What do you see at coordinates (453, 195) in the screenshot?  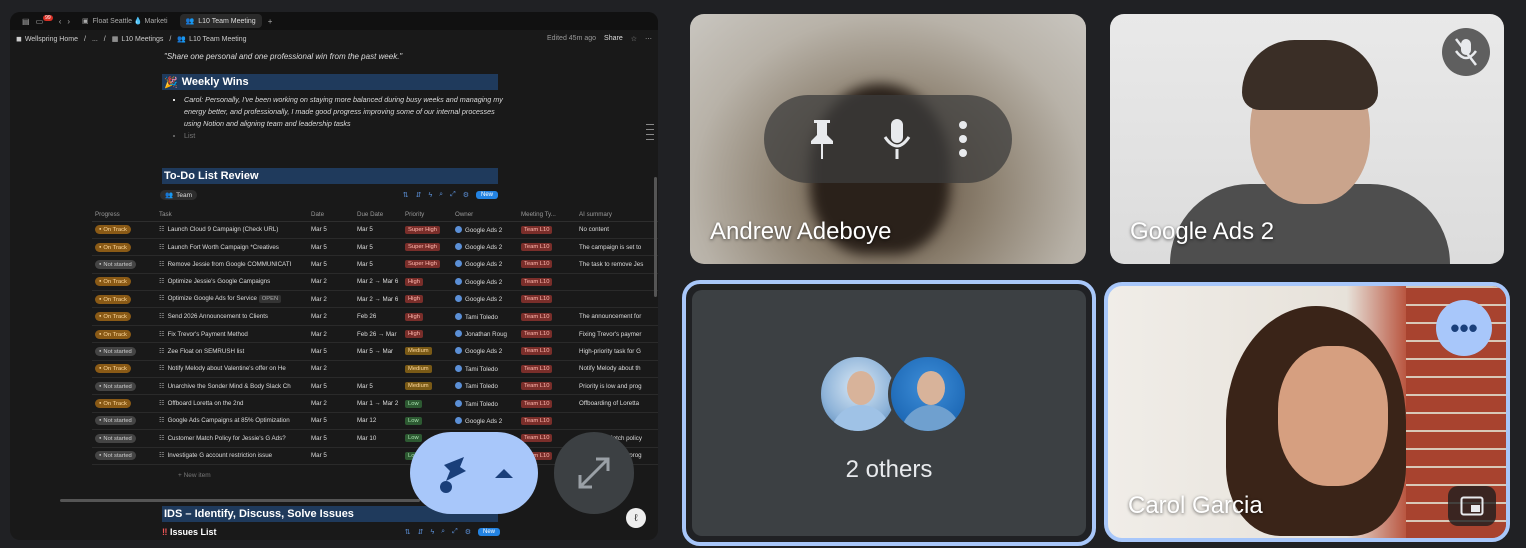 I see `expand-icon: ⤢` at bounding box center [453, 195].